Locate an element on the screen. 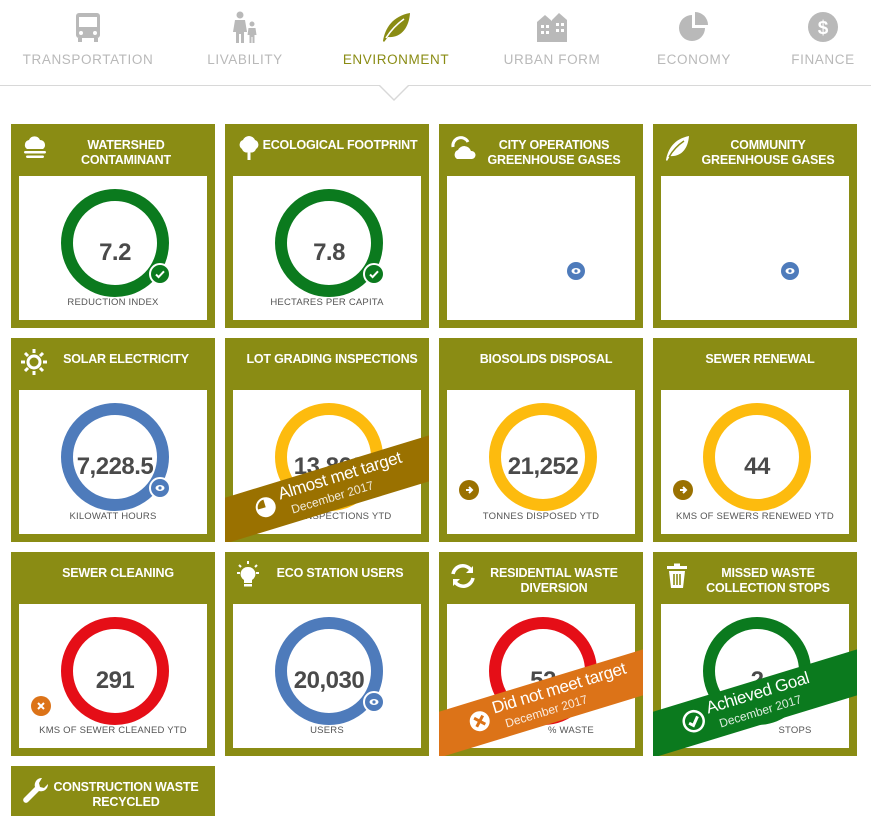  tile-community-greenhouse-gases: COMMUNITY GREENHOUSE GASES is located at coordinates (755, 226).